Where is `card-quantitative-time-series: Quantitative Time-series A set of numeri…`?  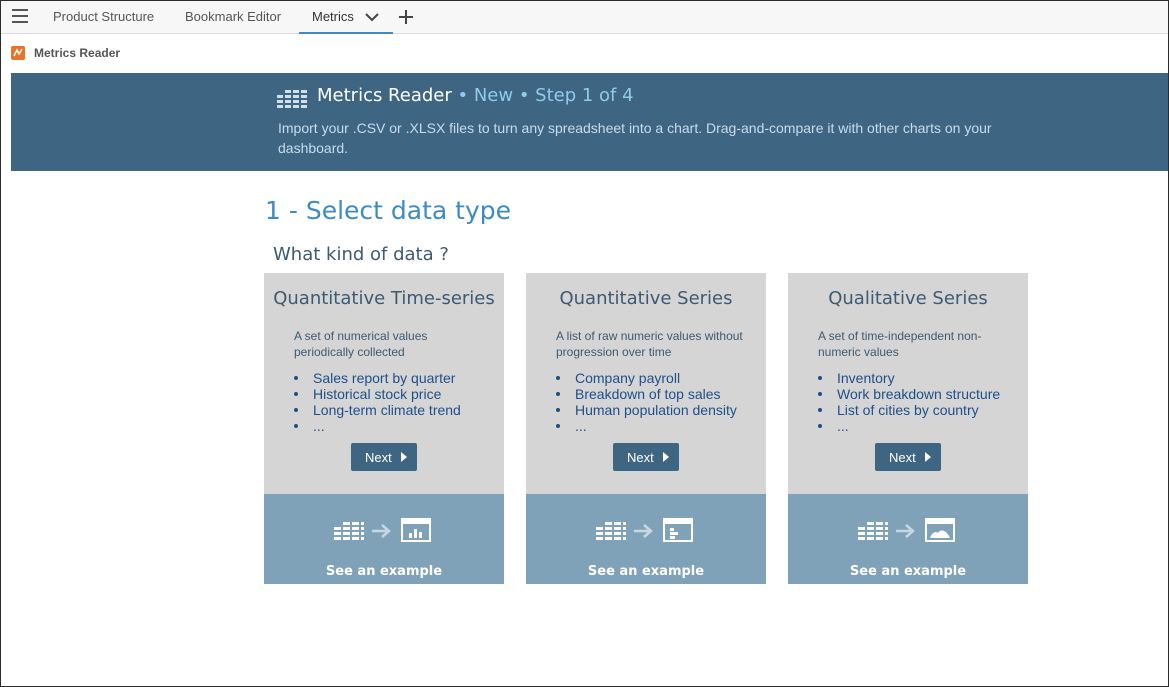
card-quantitative-time-series: Quantitative Time-series A set of numeri… is located at coordinates (384, 428).